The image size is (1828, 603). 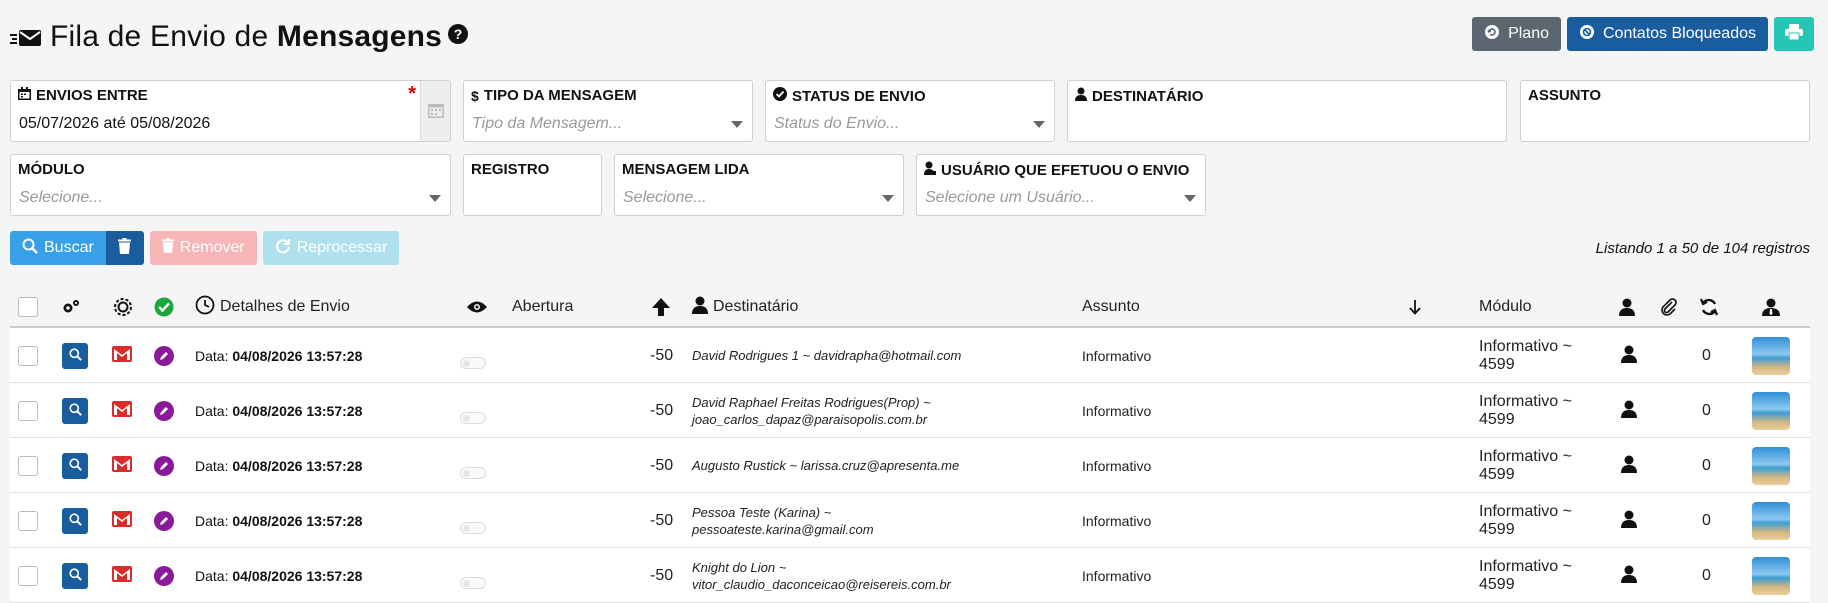 I want to click on sender-avatar, so click(x=1771, y=355).